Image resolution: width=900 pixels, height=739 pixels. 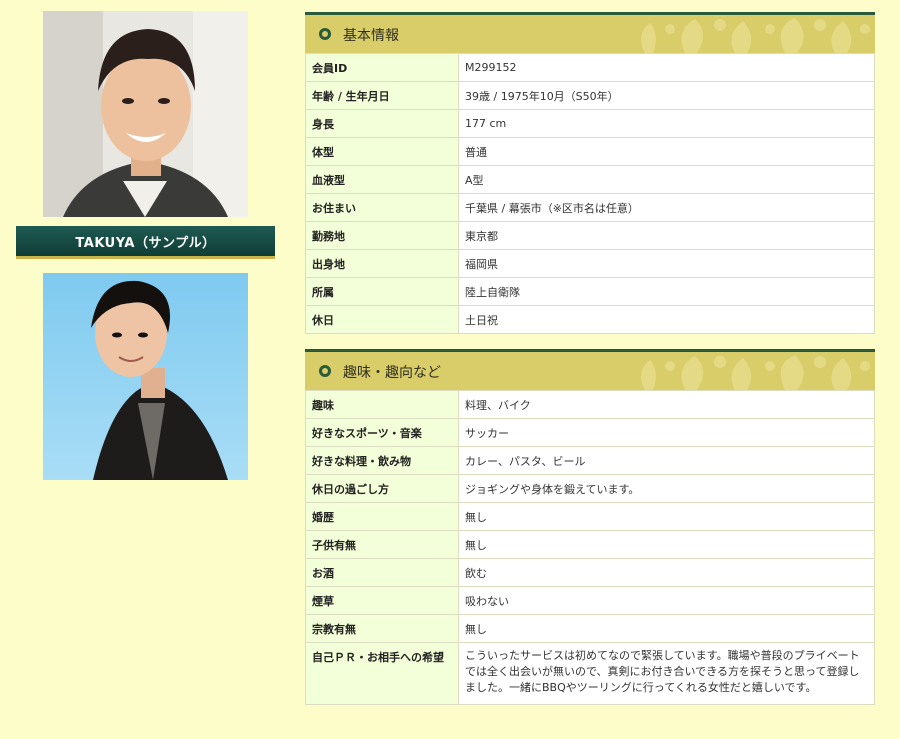 What do you see at coordinates (666, 404) in the screenshot?
I see `row-value: 料理、バイク` at bounding box center [666, 404].